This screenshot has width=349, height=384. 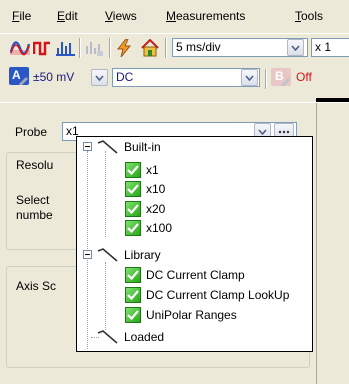 What do you see at coordinates (124, 48) in the screenshot?
I see `lightning-icon` at bounding box center [124, 48].